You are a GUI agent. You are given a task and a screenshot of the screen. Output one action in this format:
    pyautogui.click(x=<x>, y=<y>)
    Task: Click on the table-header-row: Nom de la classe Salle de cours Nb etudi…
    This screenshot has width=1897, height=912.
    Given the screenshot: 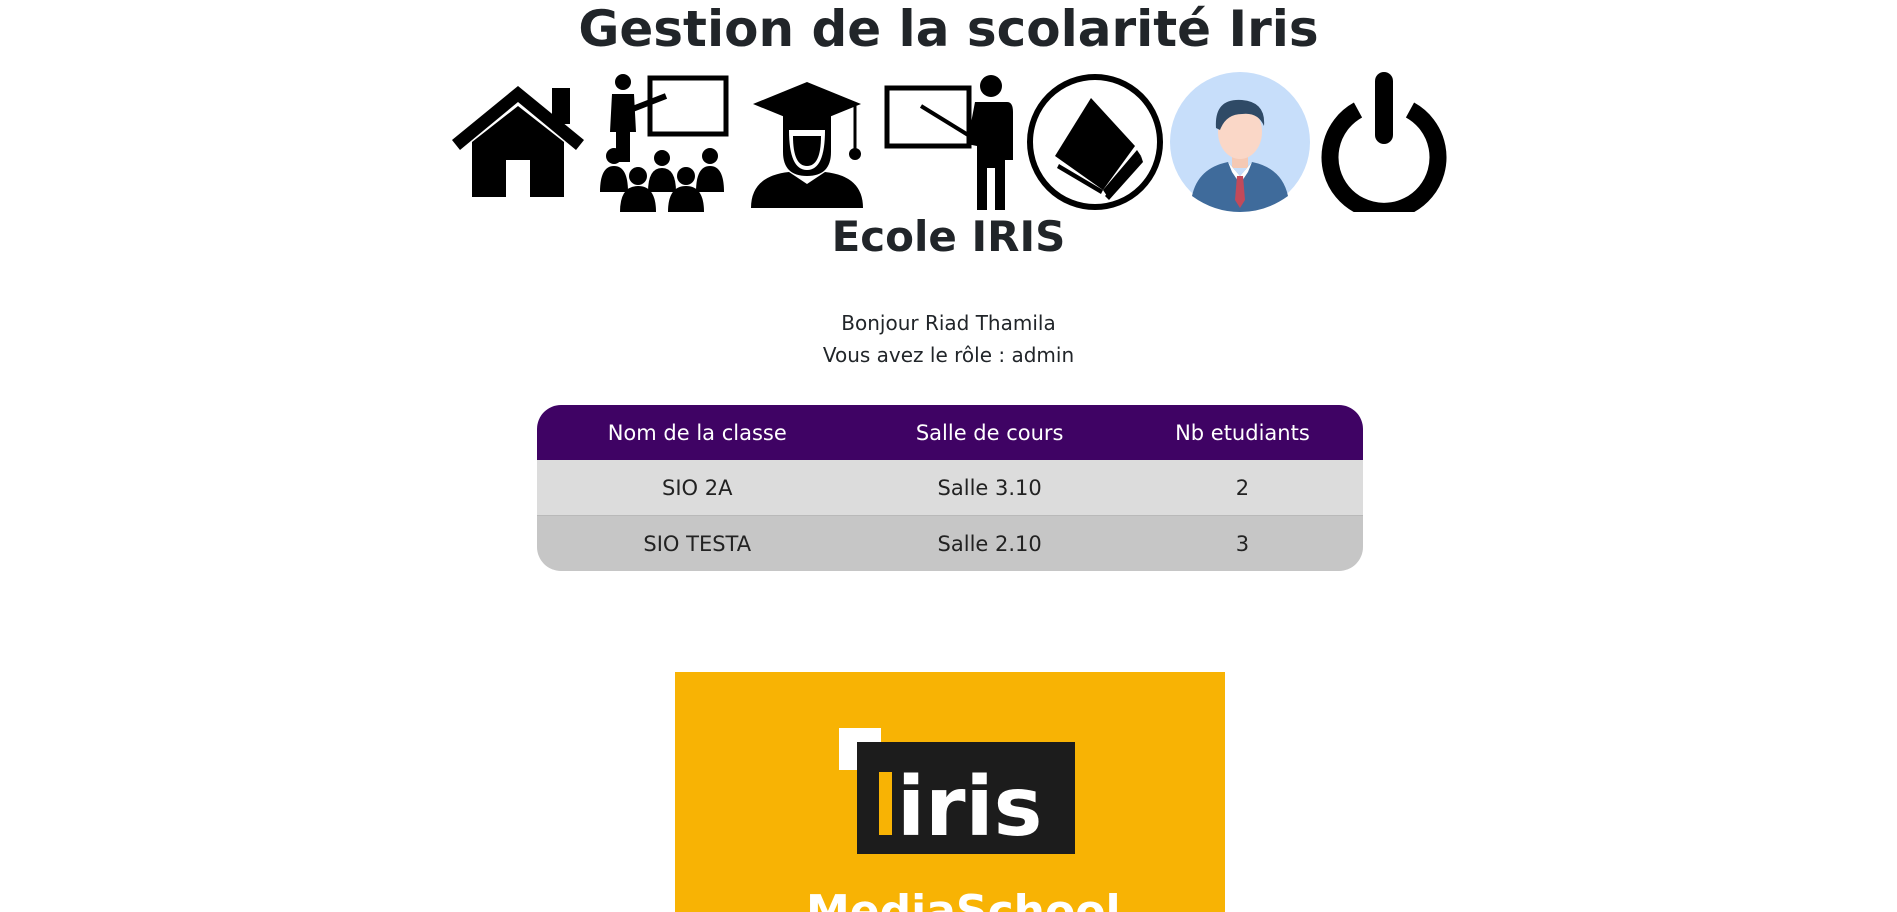 What is the action you would take?
    pyautogui.click(x=950, y=432)
    